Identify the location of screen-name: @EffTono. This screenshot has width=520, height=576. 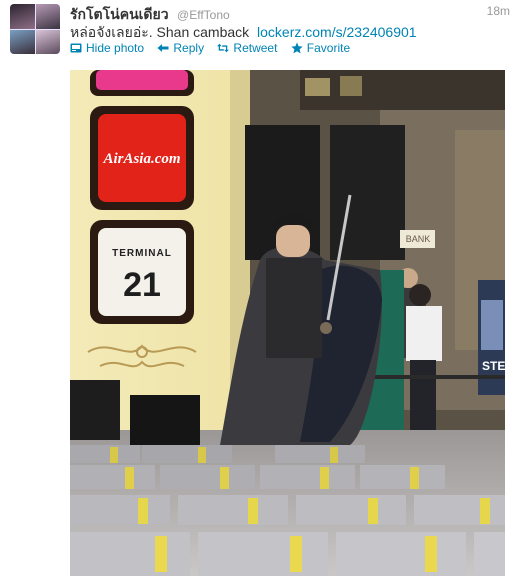
(203, 15).